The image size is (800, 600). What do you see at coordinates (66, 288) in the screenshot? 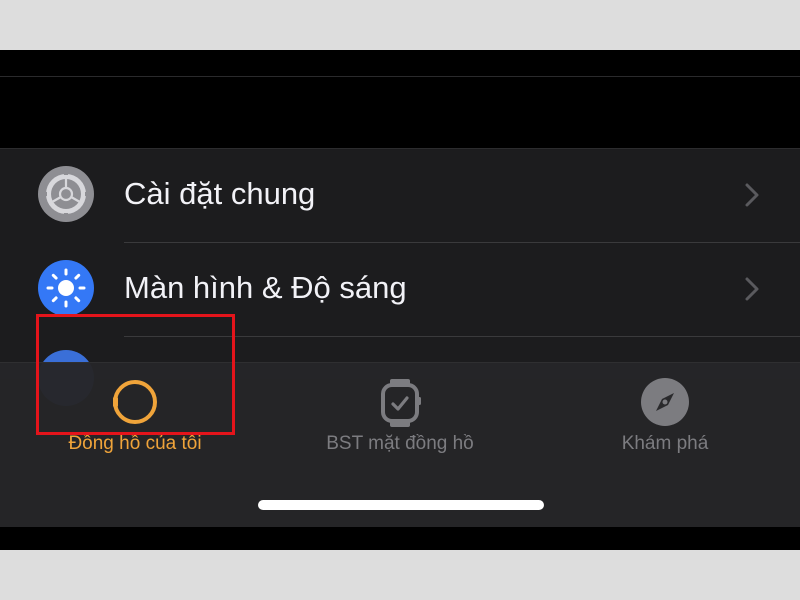
I see `sun-icon` at bounding box center [66, 288].